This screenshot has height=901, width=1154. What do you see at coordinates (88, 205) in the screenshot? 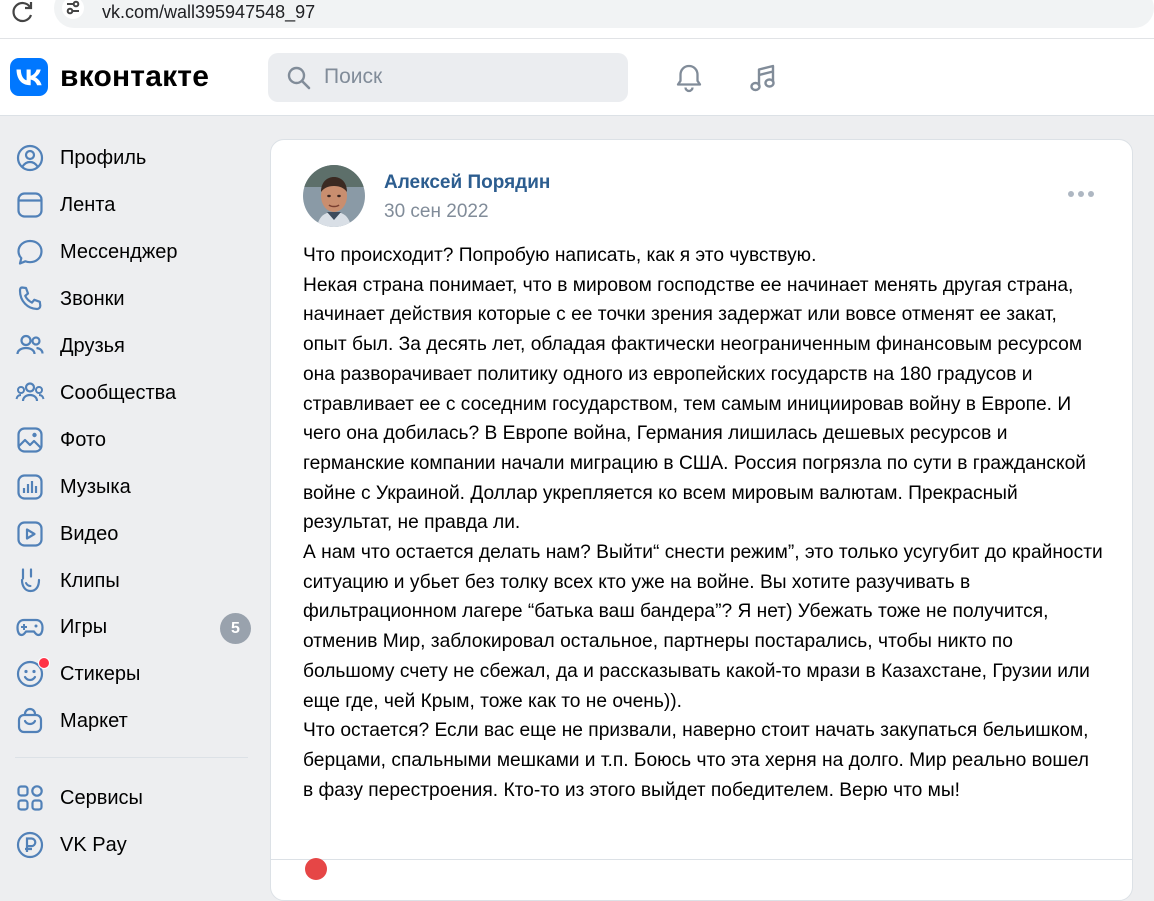
I see `sidebar-item-label: Лента` at bounding box center [88, 205].